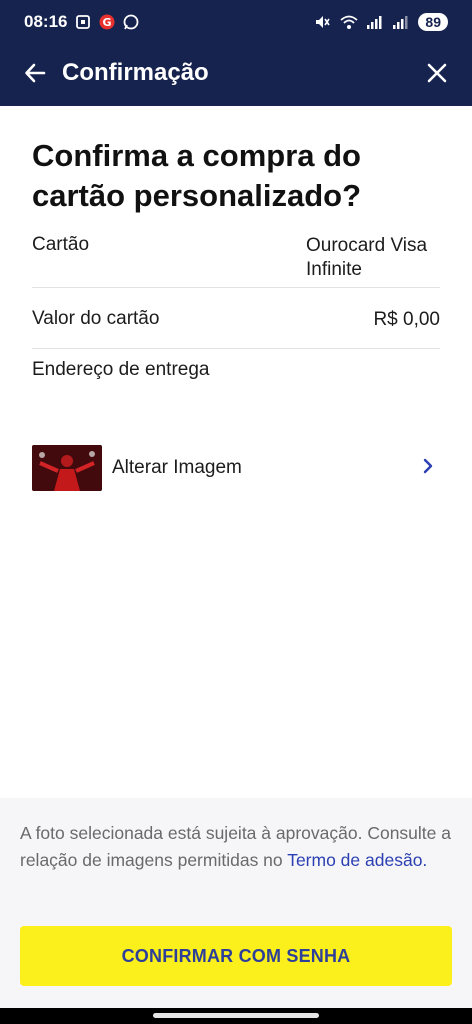 The width and height of the screenshot is (472, 1024). What do you see at coordinates (177, 467) in the screenshot?
I see `change-image-label: Alterar Imagem` at bounding box center [177, 467].